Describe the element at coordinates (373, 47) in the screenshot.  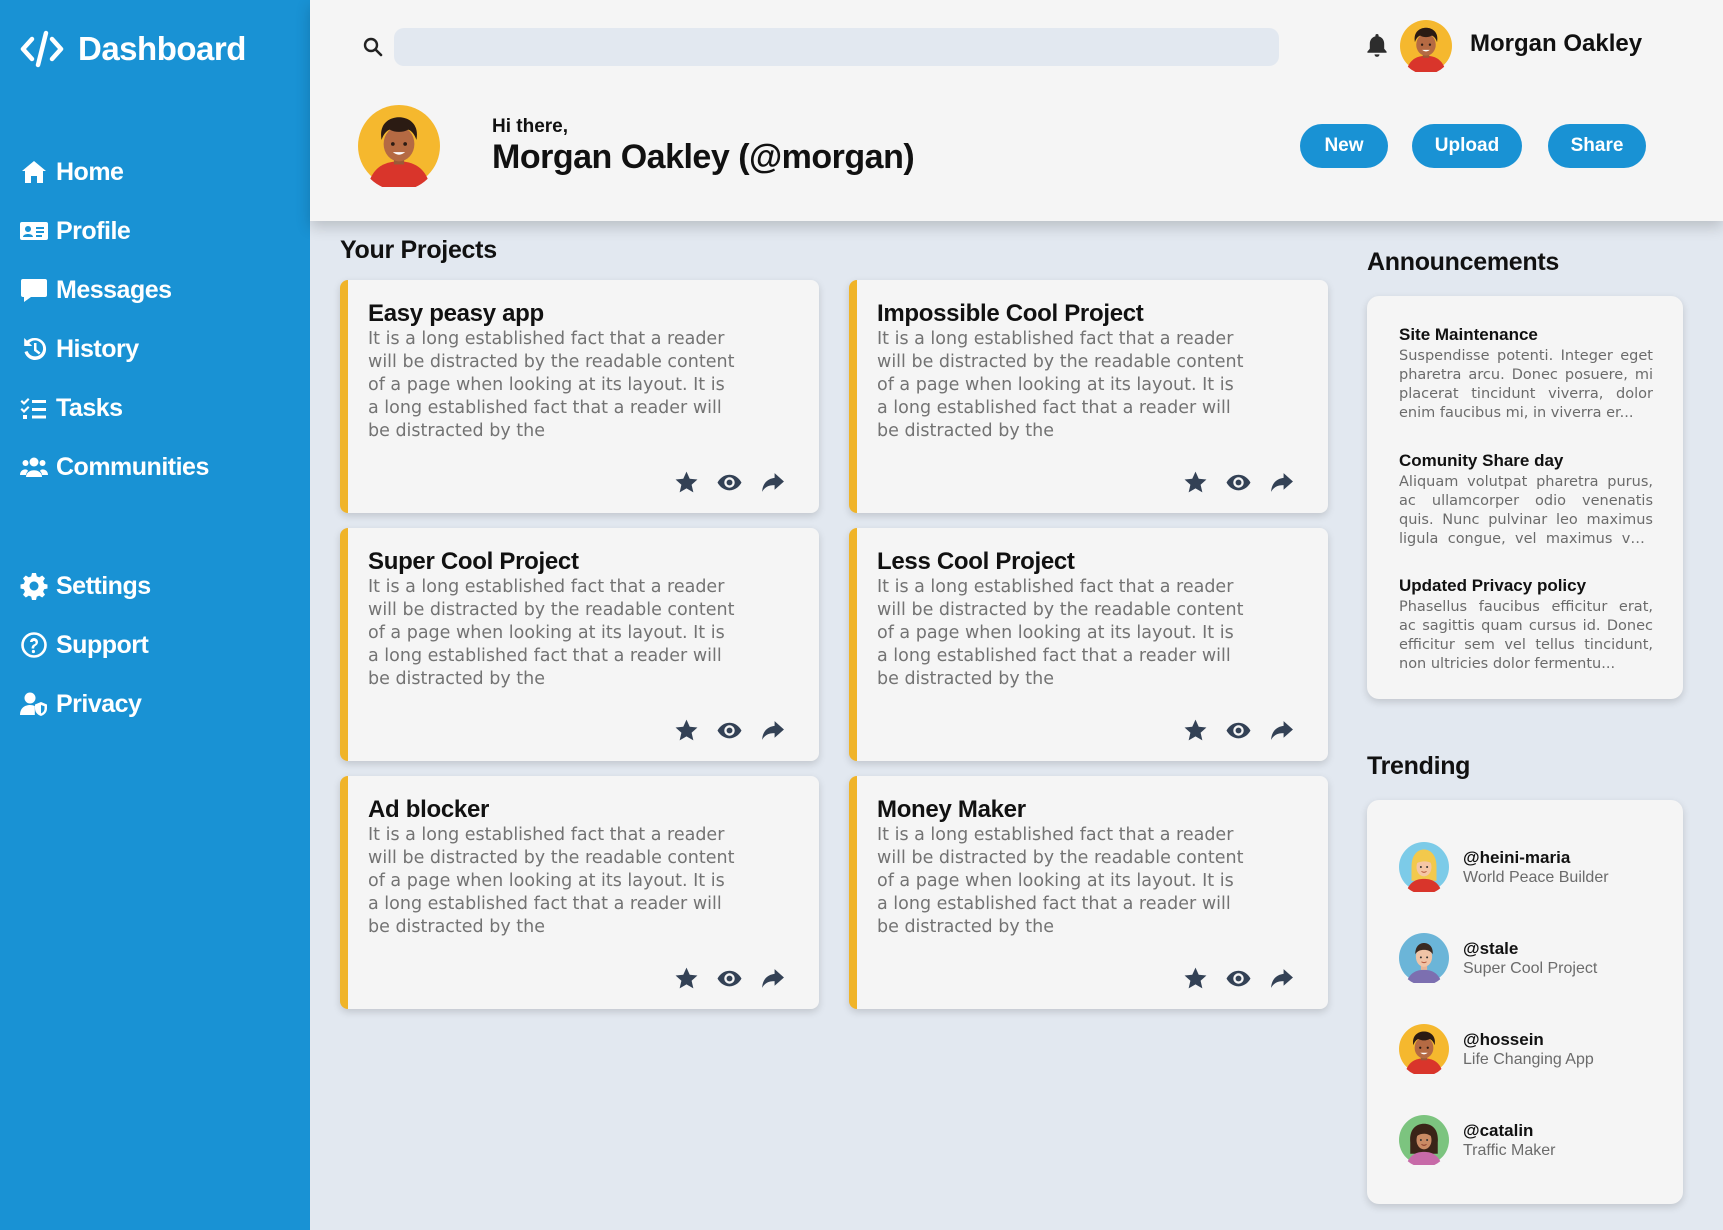
I see `search-icon` at that location.